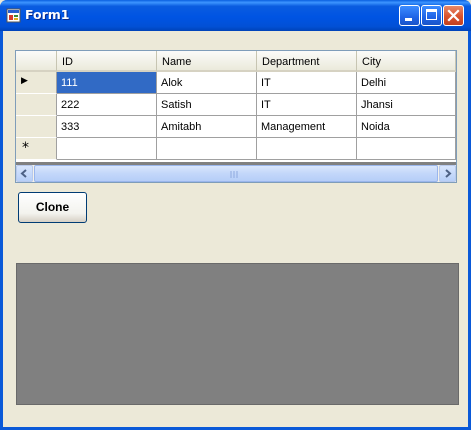  What do you see at coordinates (207, 83) in the screenshot?
I see `cell-name: Alok` at bounding box center [207, 83].